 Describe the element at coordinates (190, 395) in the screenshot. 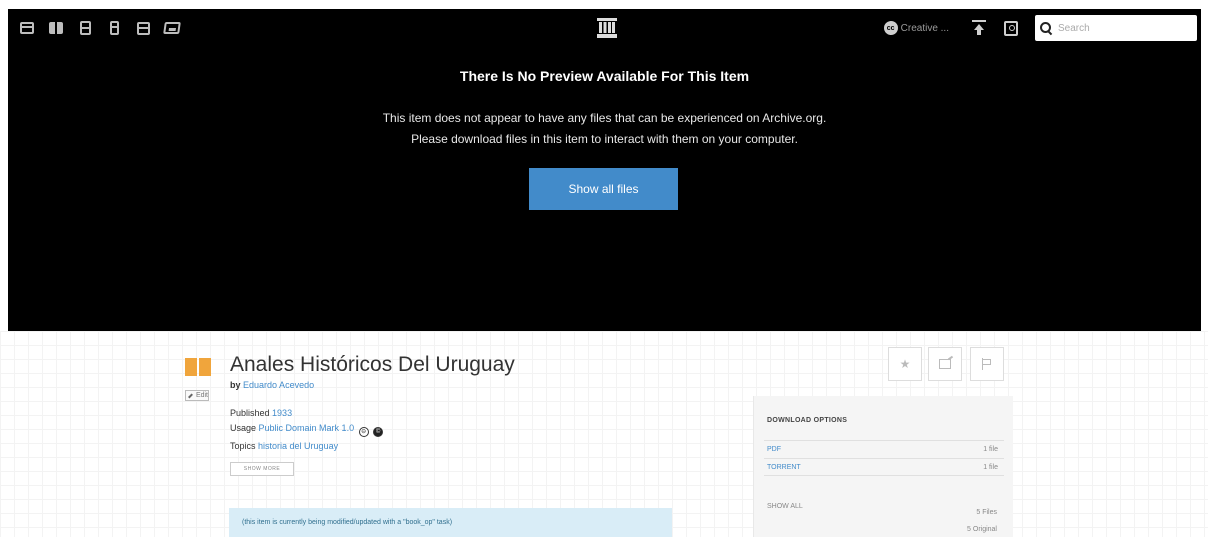

I see `pencil-icon` at that location.